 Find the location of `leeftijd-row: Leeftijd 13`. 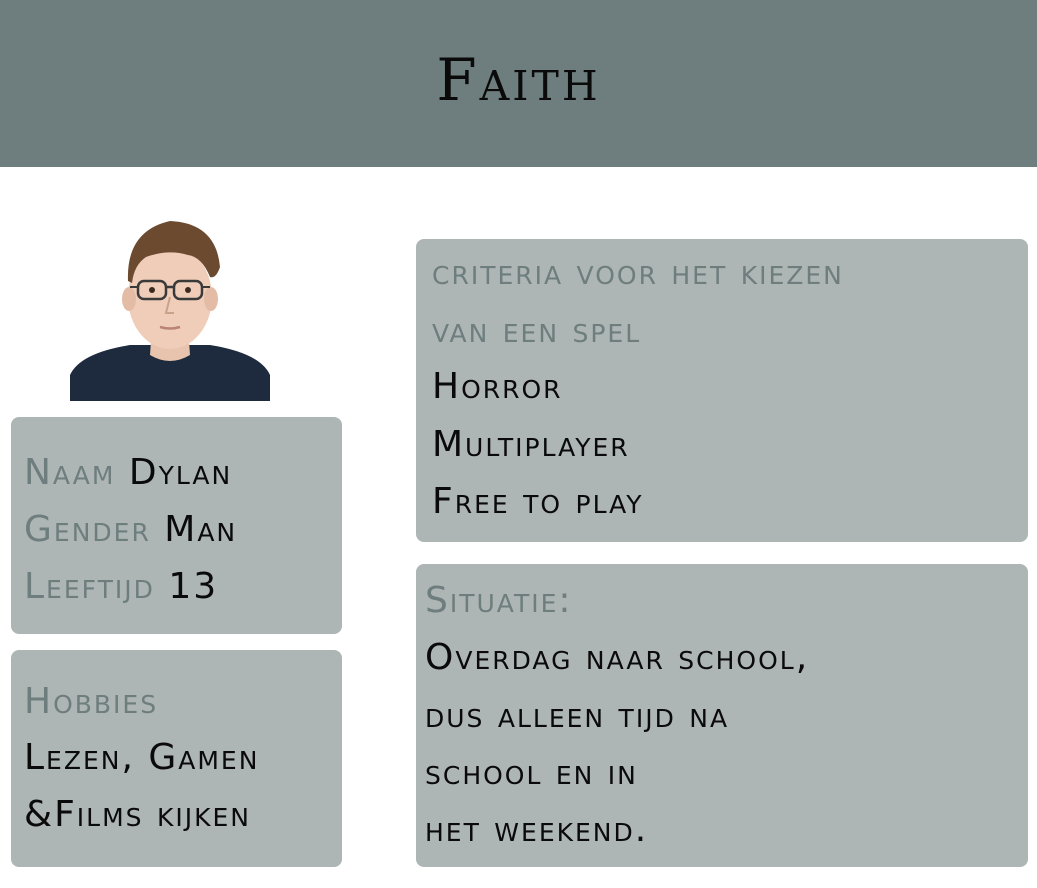

leeftijd-row: Leeftijd 13 is located at coordinates (121, 587).